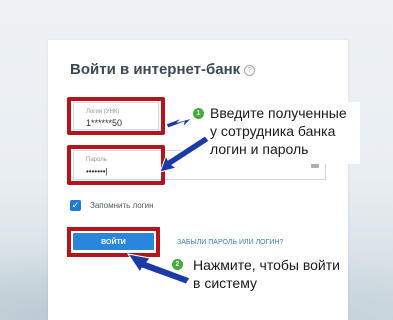 The height and width of the screenshot is (320, 393). I want to click on annotation-arrows, so click(168, 200).